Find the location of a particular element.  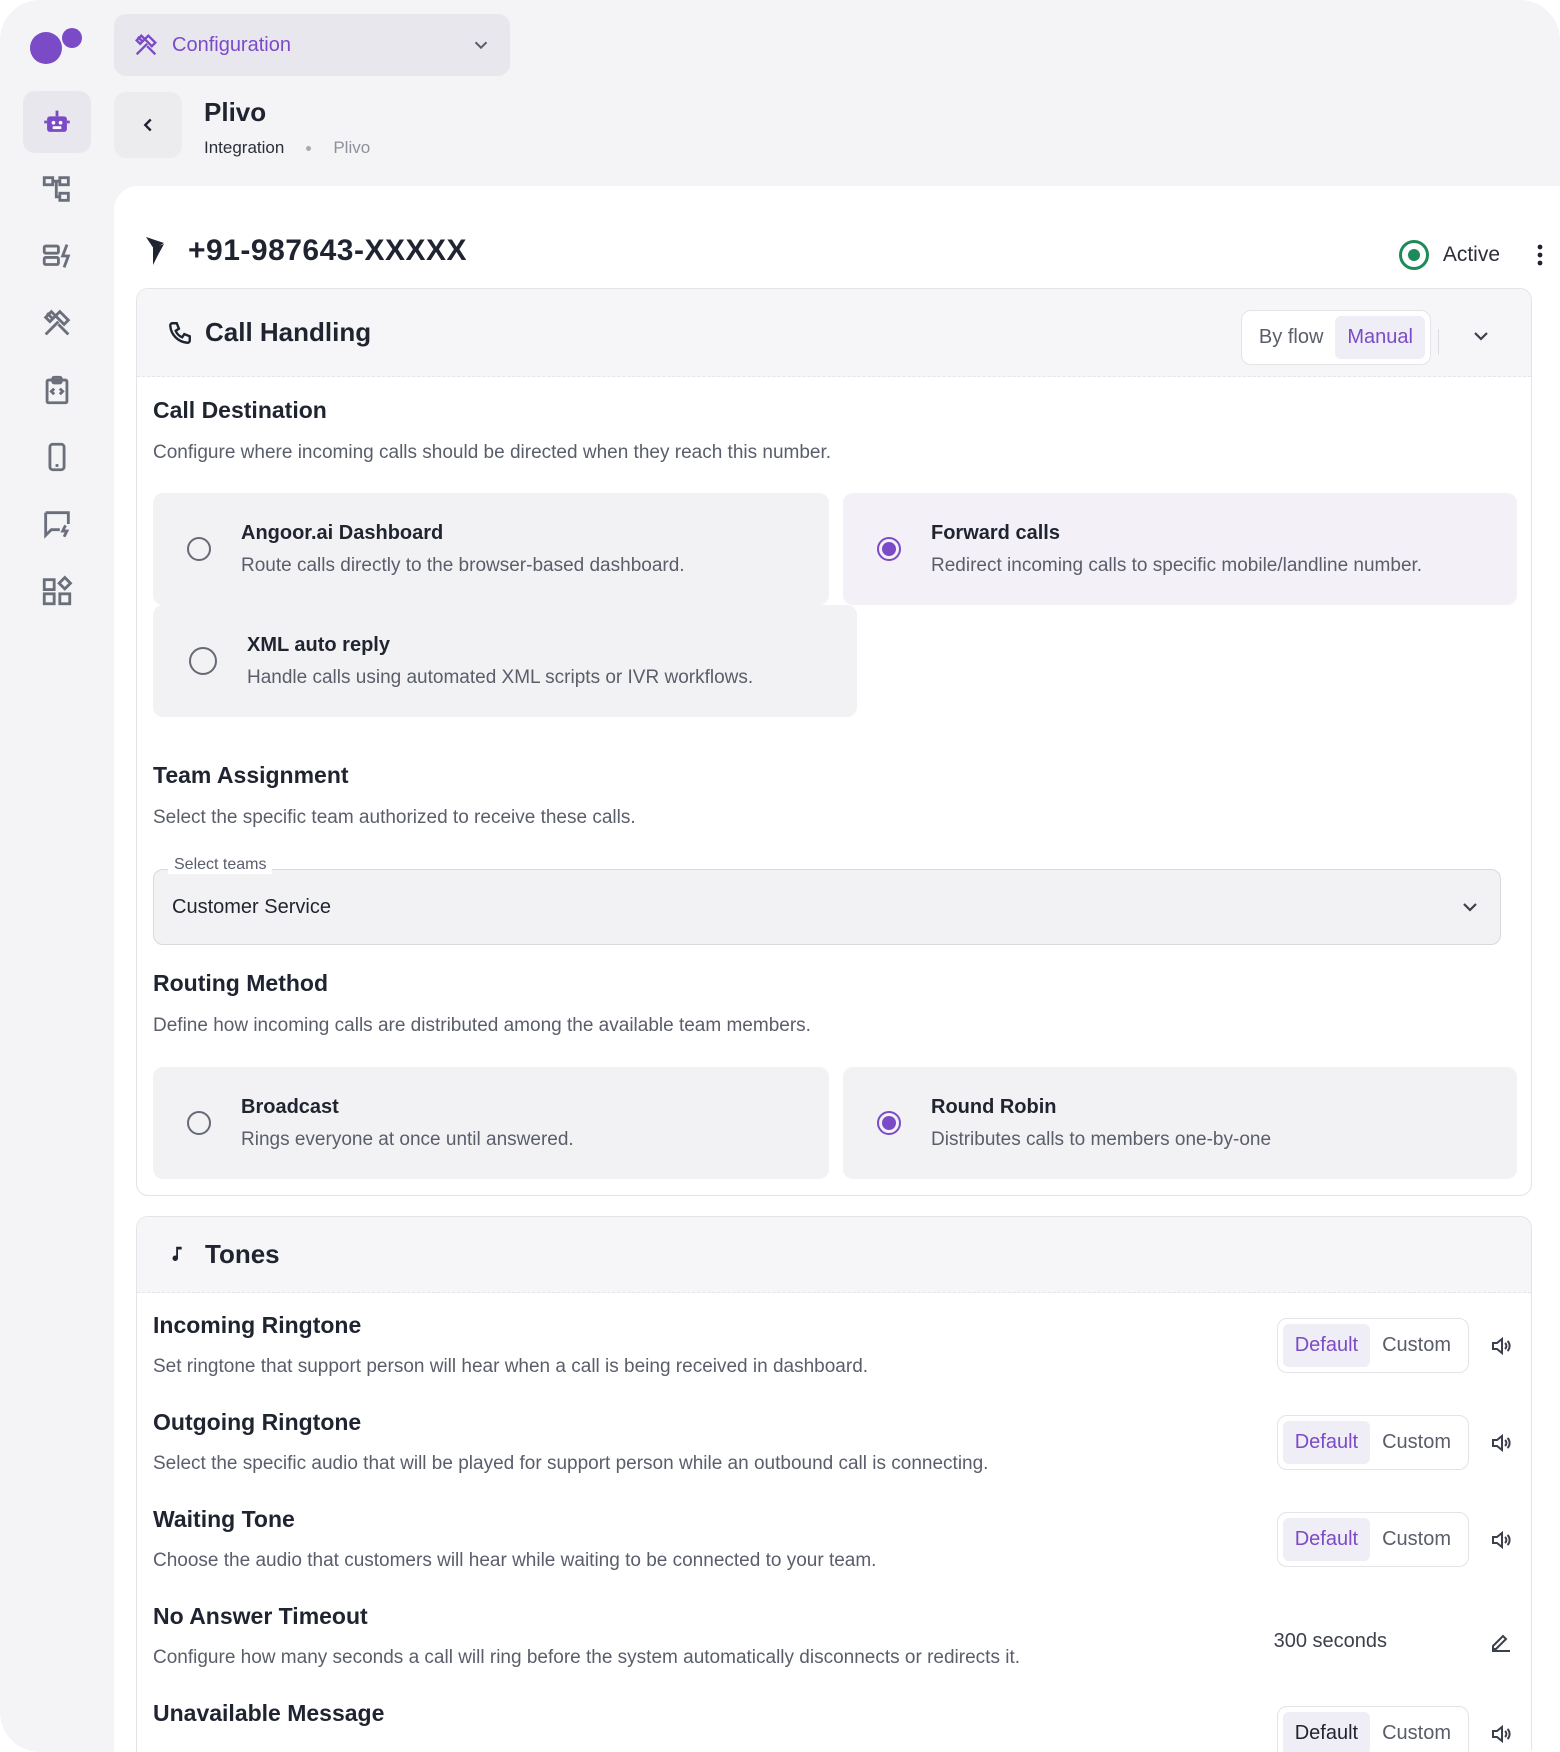

plivo-logo-icon is located at coordinates (155, 251).